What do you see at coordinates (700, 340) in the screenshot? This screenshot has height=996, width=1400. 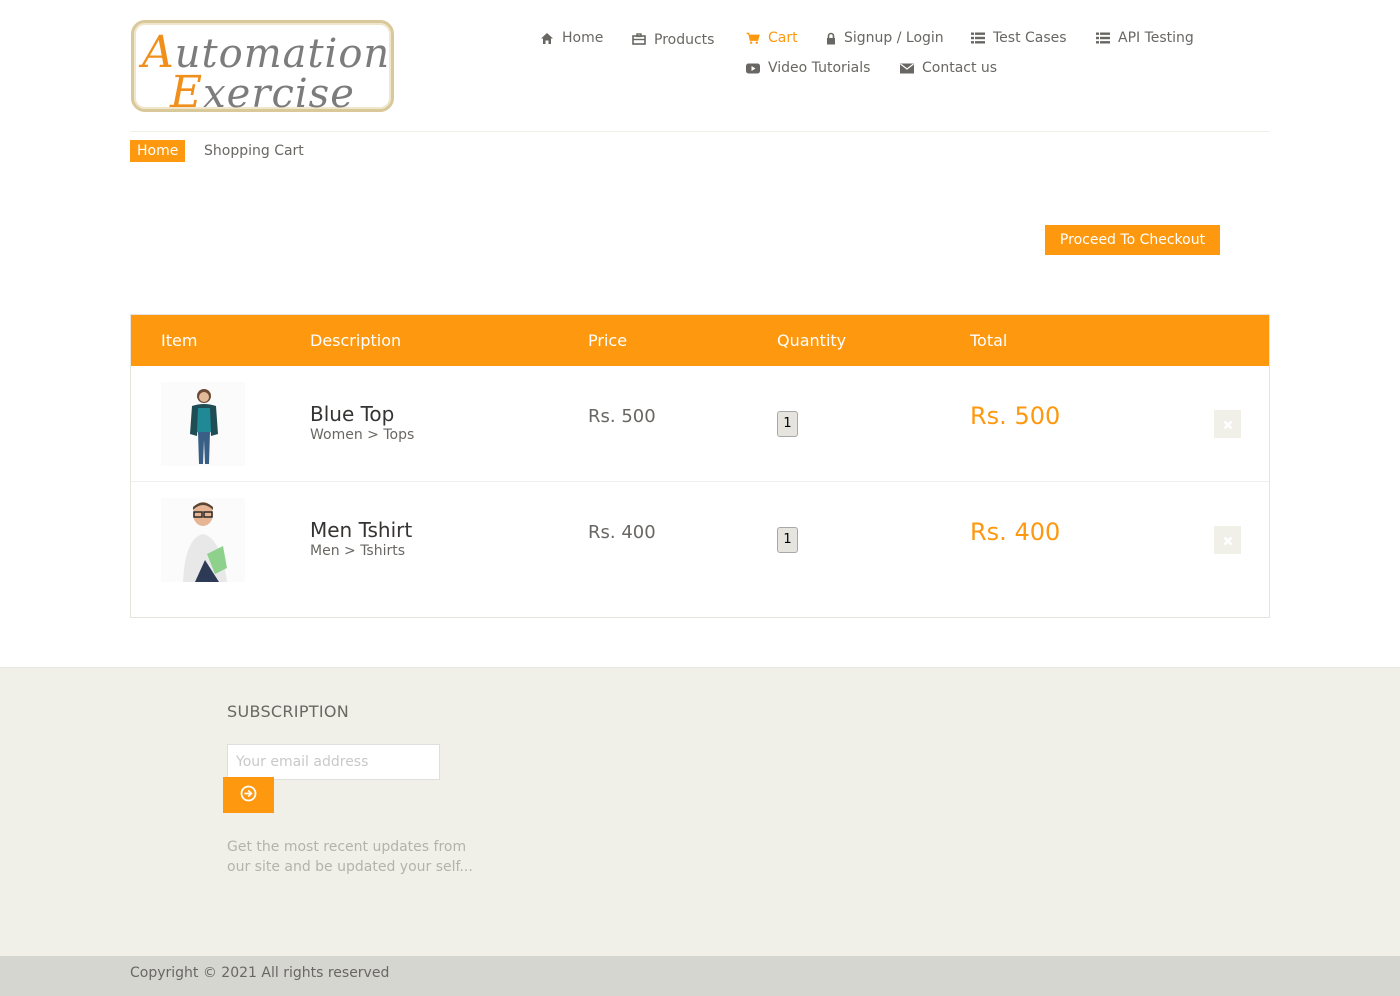 I see `cart-table-header: Item Description Price Quantity Total` at bounding box center [700, 340].